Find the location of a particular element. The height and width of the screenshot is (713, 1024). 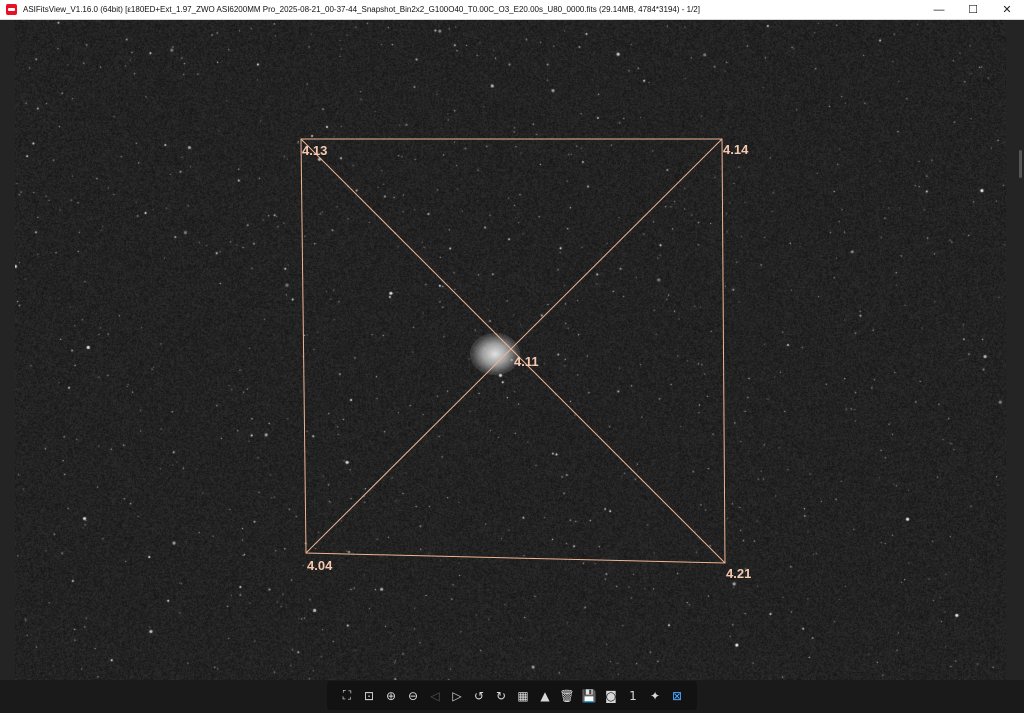

tilt-label-bottom-left: 4.04 is located at coordinates (320, 565).